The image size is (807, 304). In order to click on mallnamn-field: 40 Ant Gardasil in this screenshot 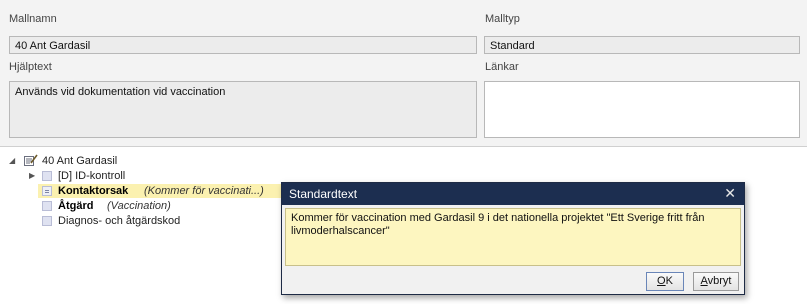, I will do `click(243, 45)`.